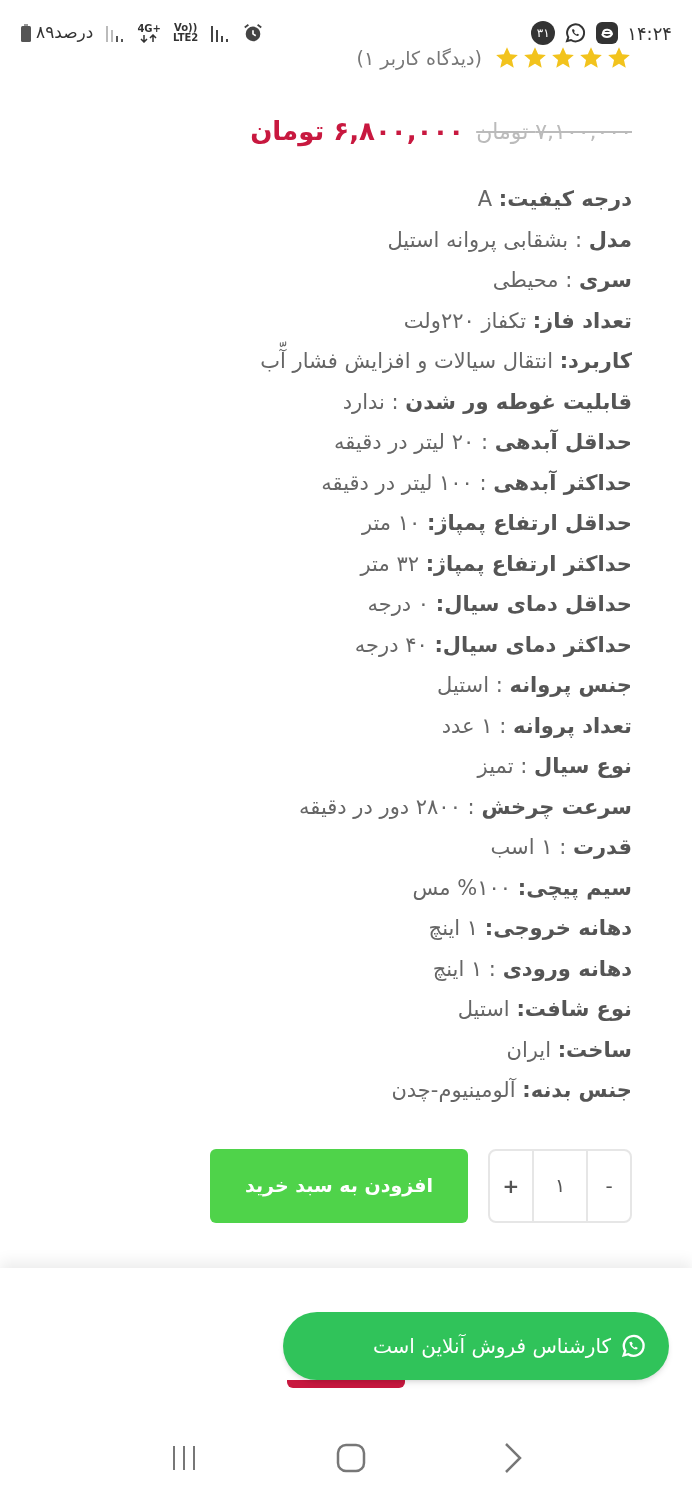  I want to click on spec-line: جنس بدنه: آلومینیوم-چدن, so click(511, 1090).